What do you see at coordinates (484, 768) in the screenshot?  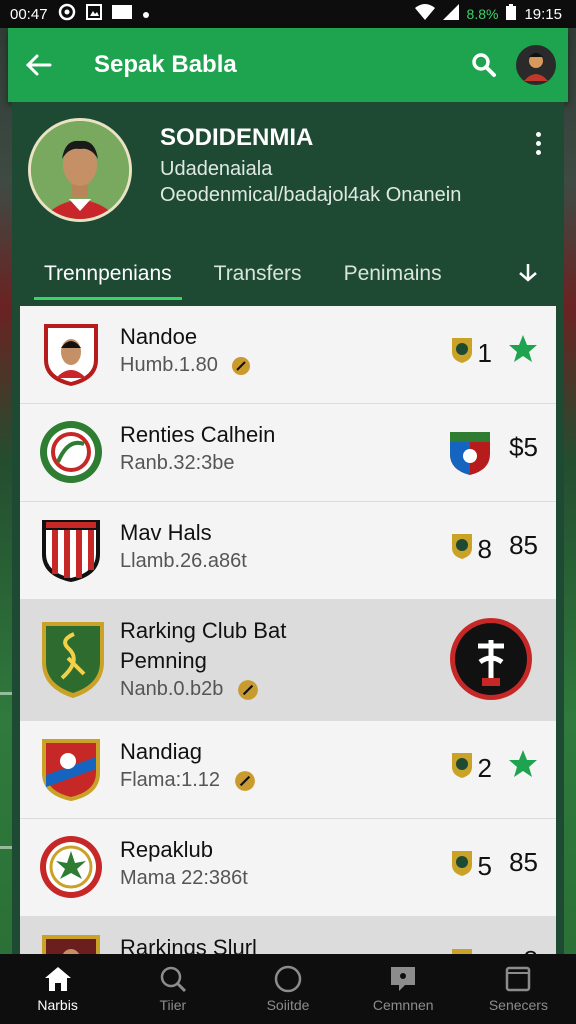 I see `rank-number: 2` at bounding box center [484, 768].